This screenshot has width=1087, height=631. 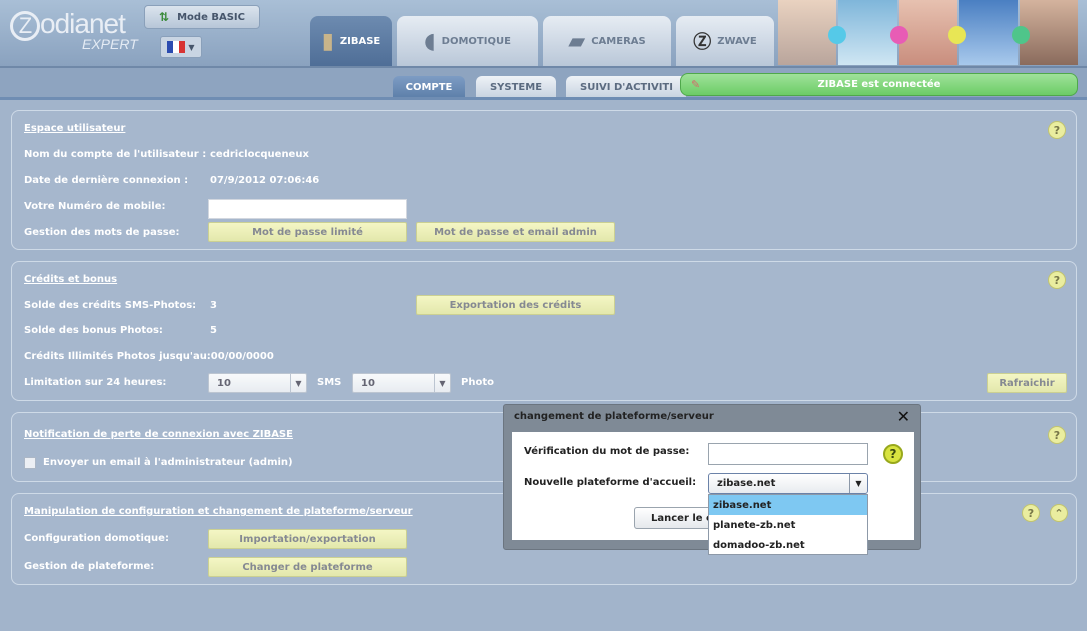 What do you see at coordinates (702, 42) in the screenshot?
I see `zwave-icon: Ⓩ` at bounding box center [702, 42].